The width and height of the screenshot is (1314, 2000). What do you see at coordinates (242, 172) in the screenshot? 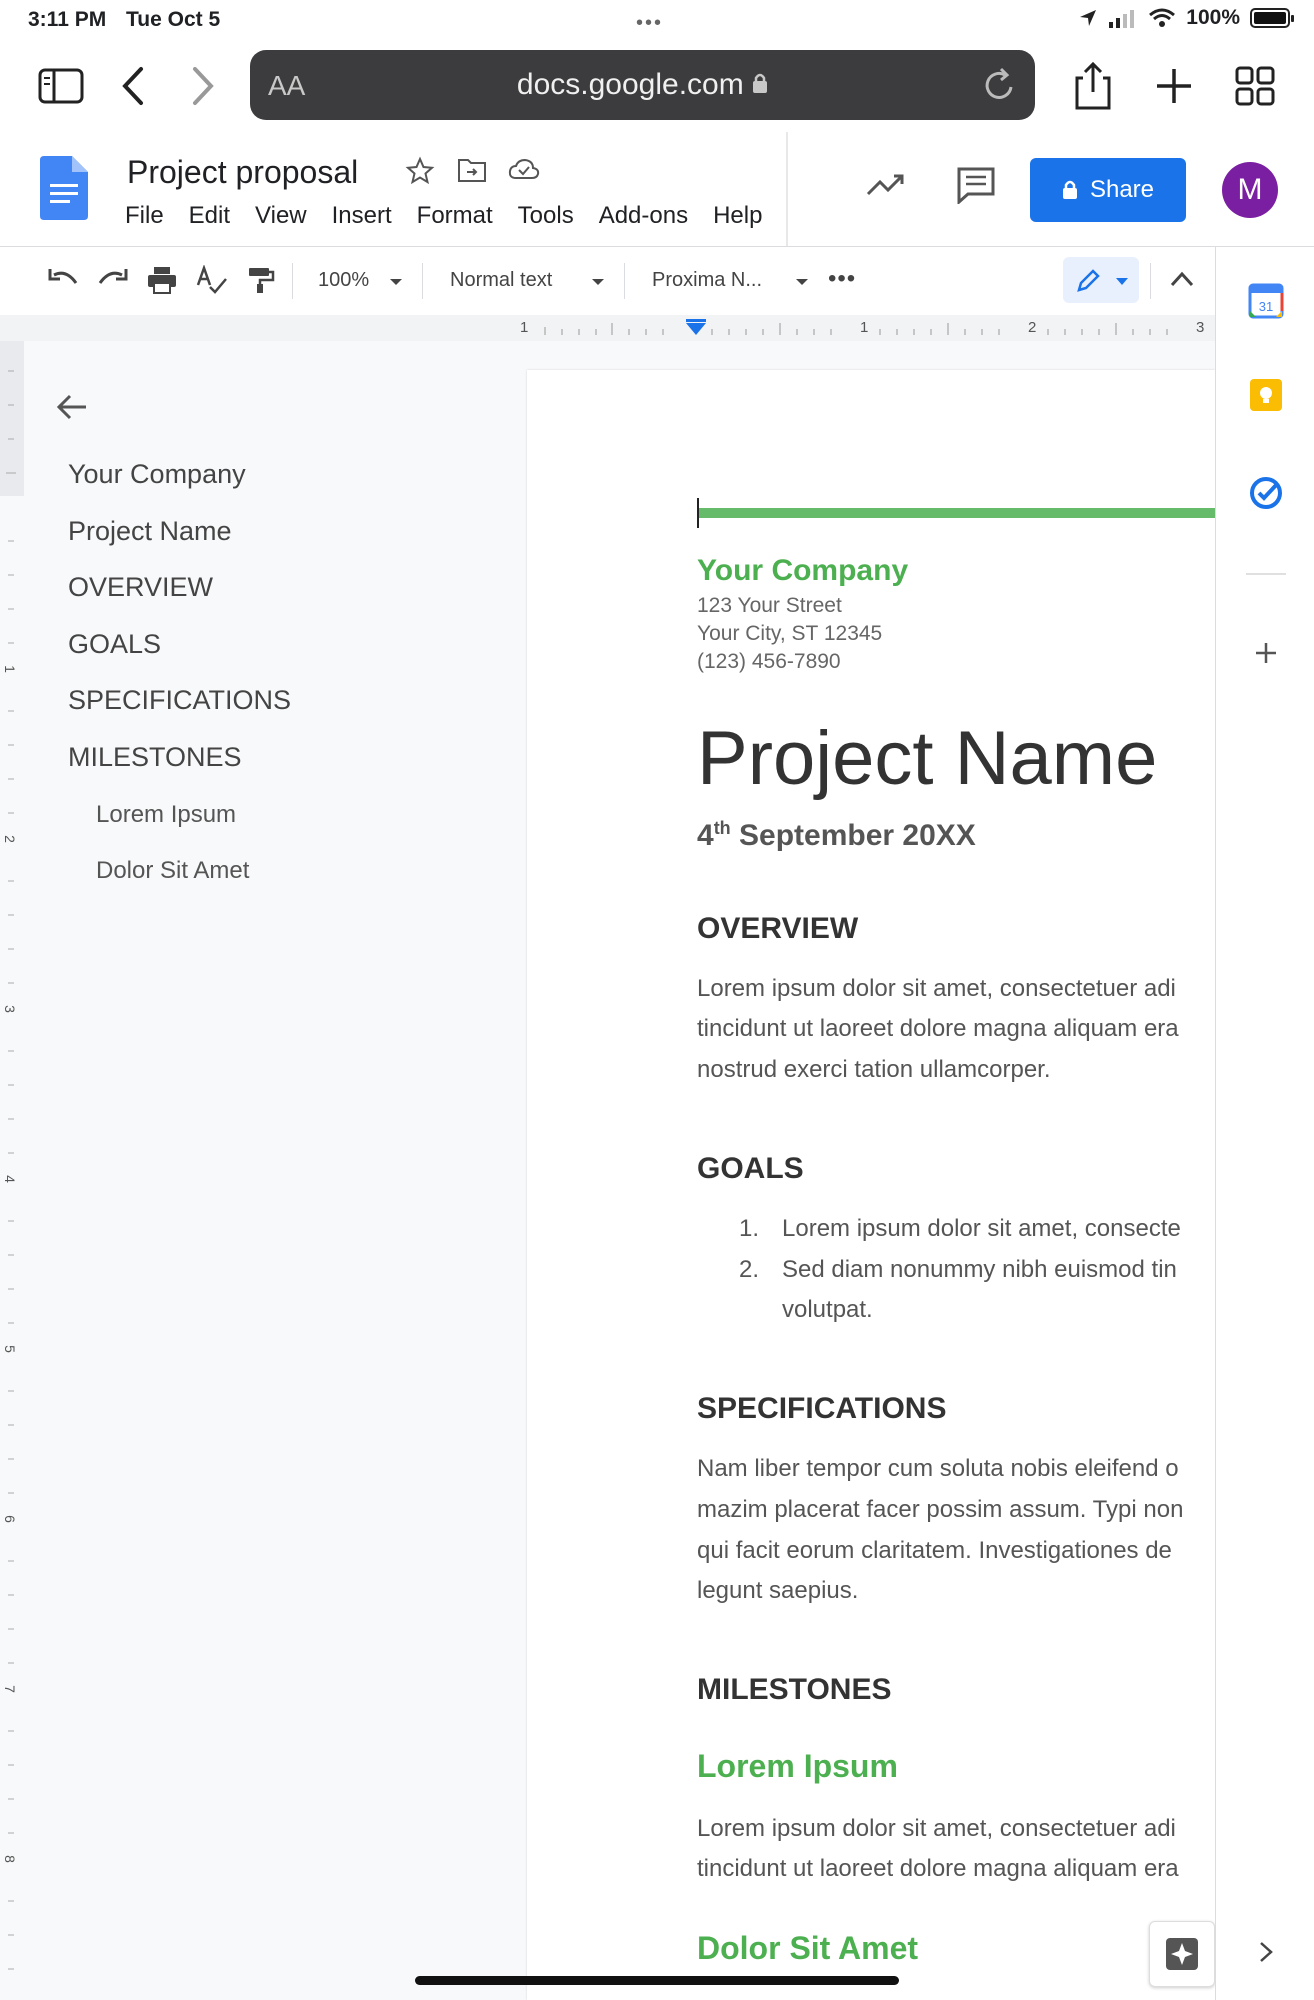
I see `document-title: Project proposal` at bounding box center [242, 172].